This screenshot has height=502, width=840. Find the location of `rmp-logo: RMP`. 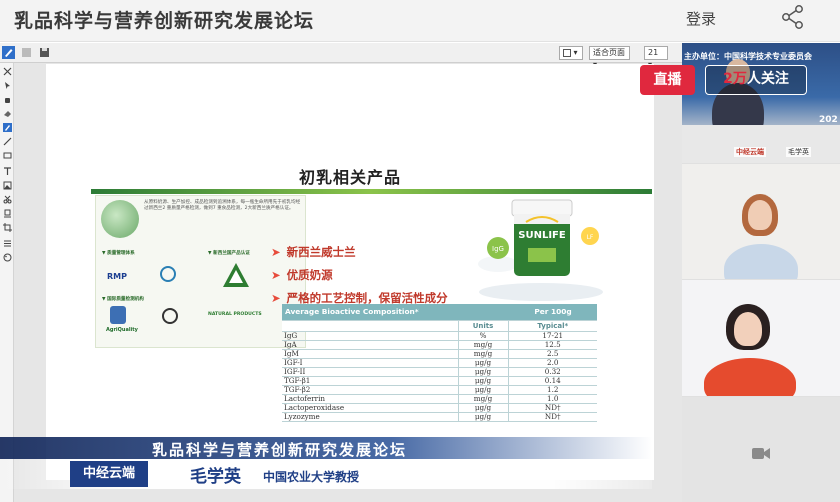

rmp-logo: RMP is located at coordinates (117, 276).